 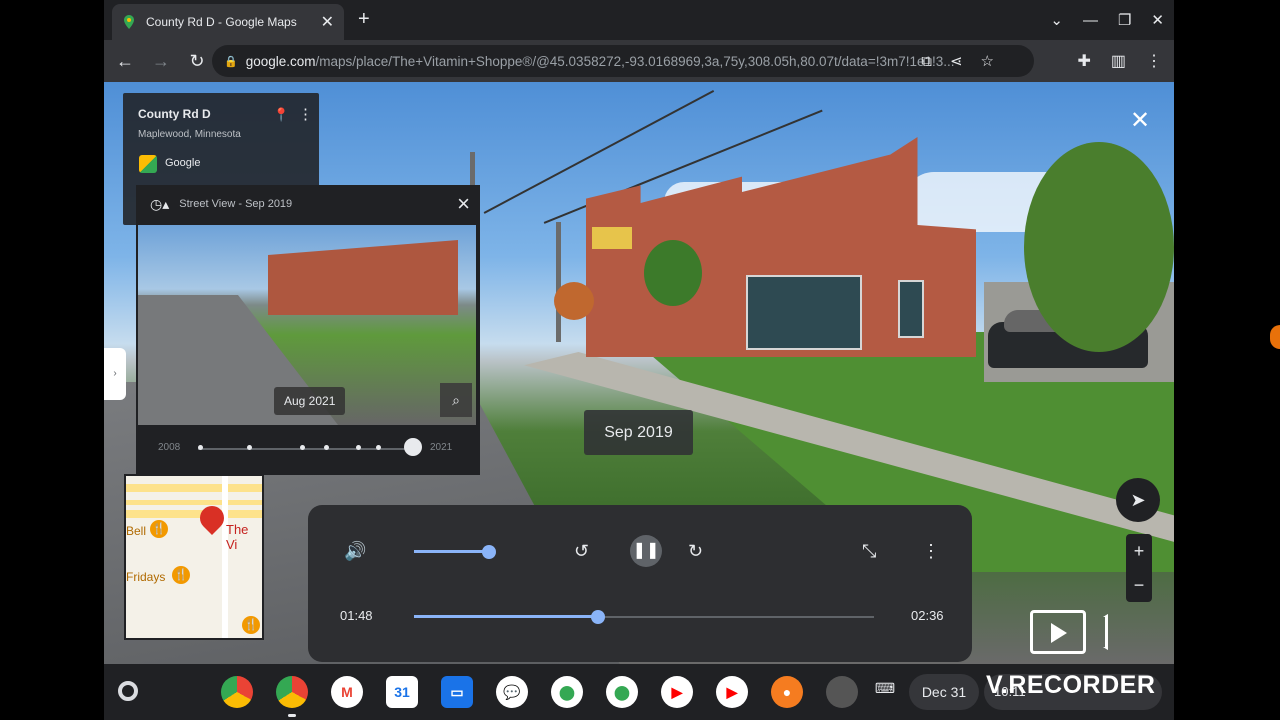 I want to click on messages-icon: 💬, so click(x=512, y=692).